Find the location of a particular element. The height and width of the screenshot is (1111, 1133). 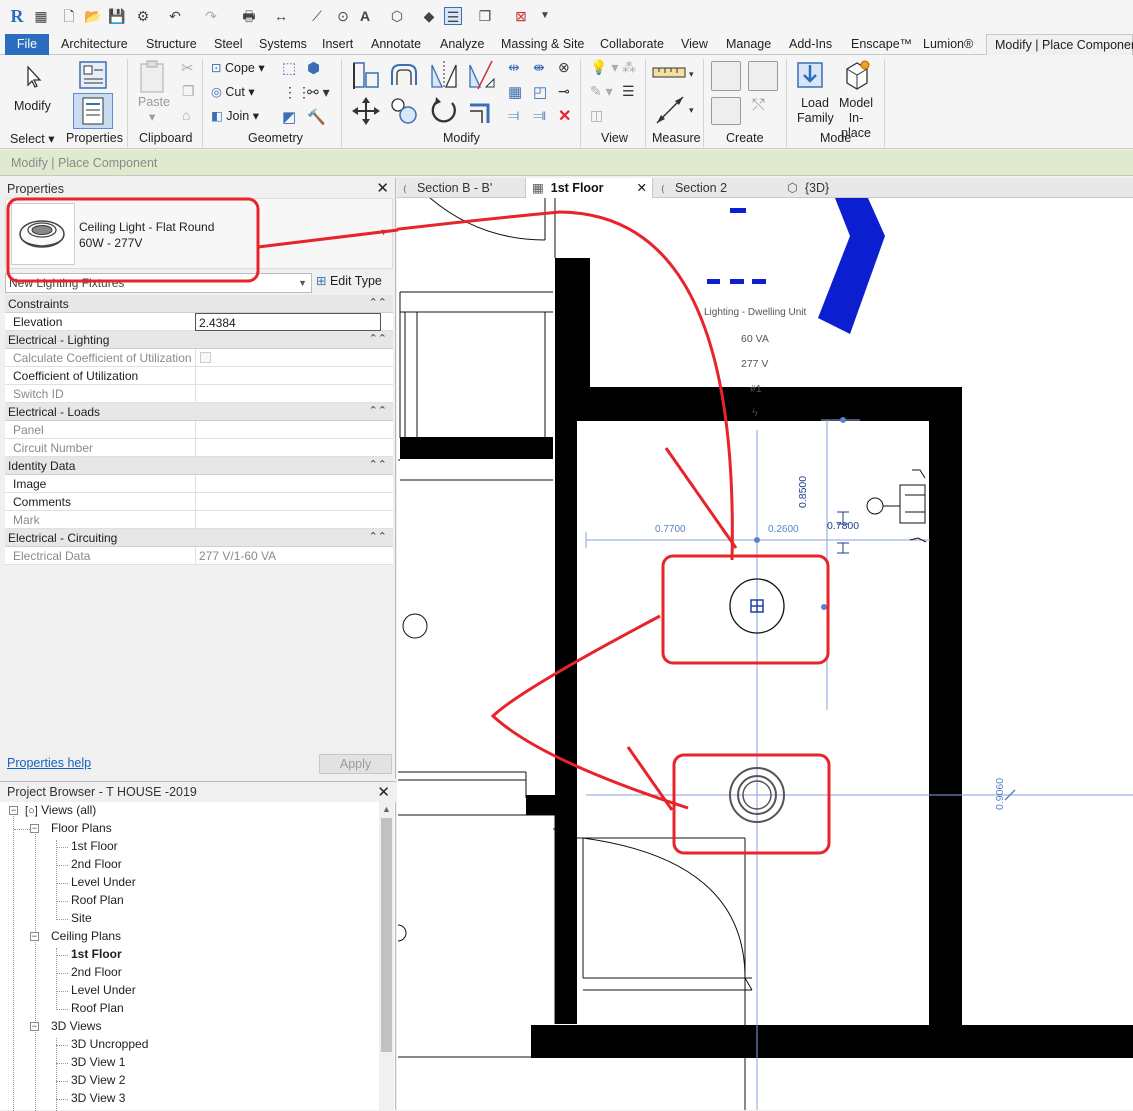

section-identity-data: Identity Data ⌃⌃ is located at coordinates (199, 466).